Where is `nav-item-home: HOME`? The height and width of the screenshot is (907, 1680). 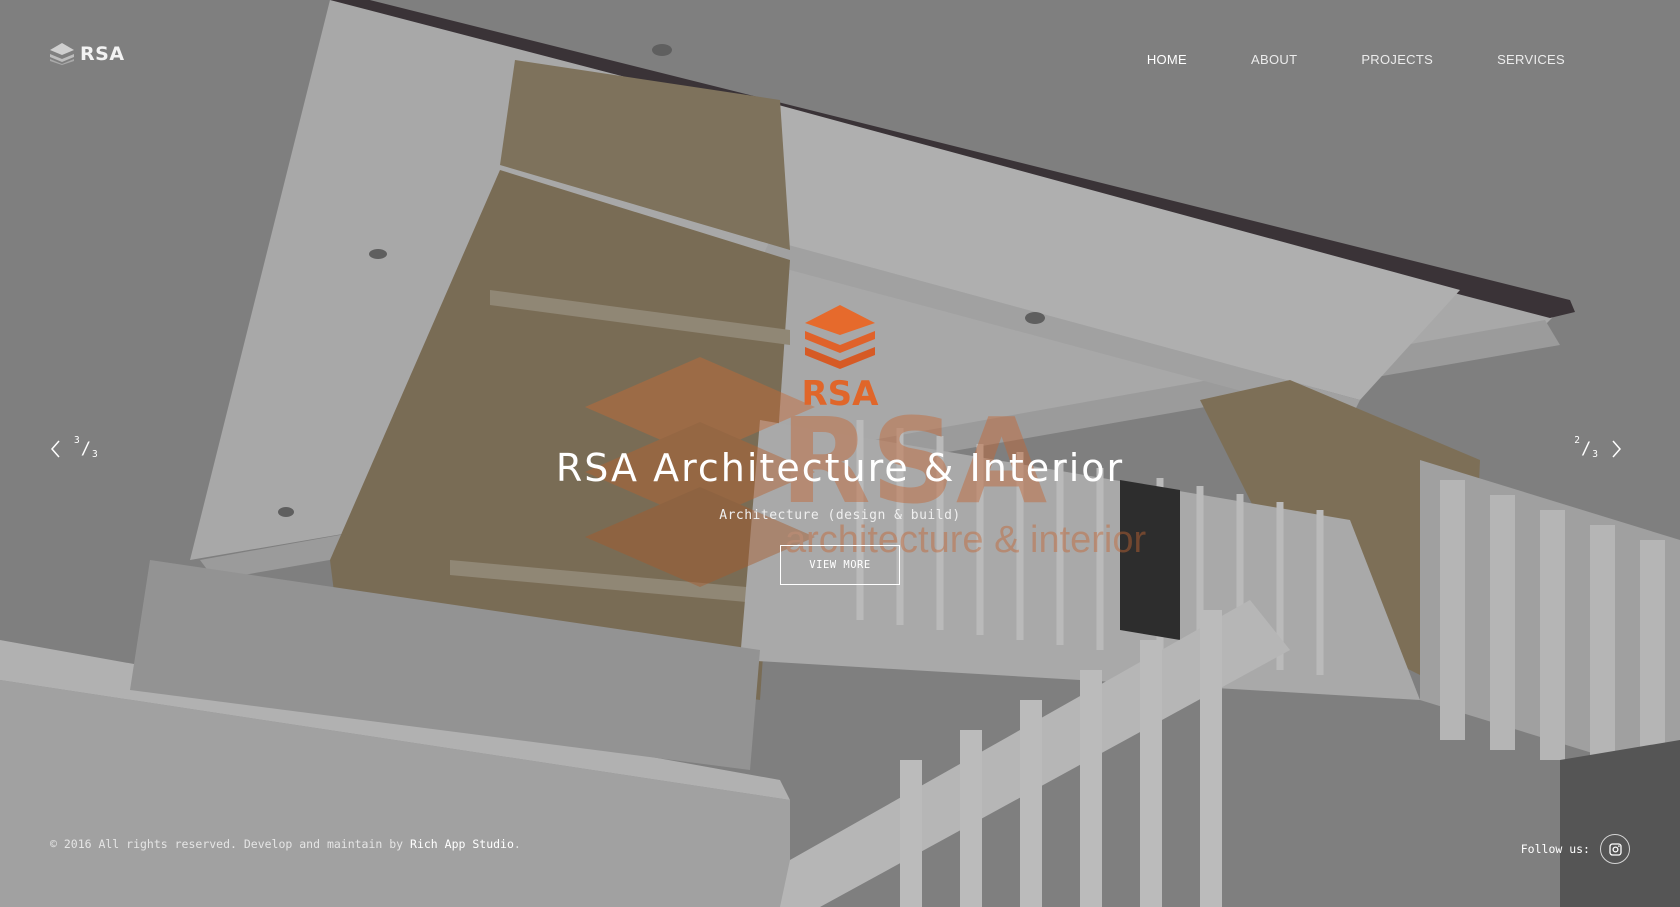 nav-item-home: HOME is located at coordinates (1167, 59).